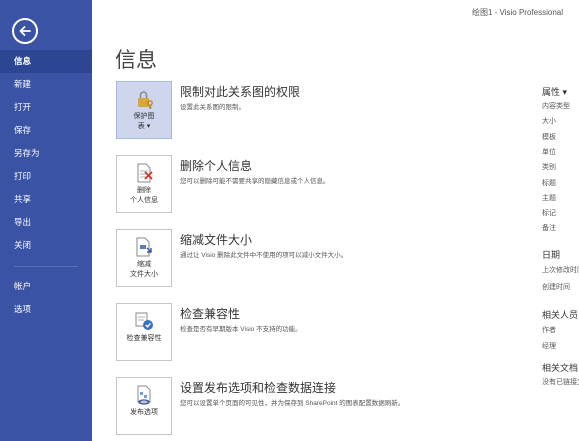  Describe the element at coordinates (46, 266) in the screenshot. I see `nav-divider` at that location.